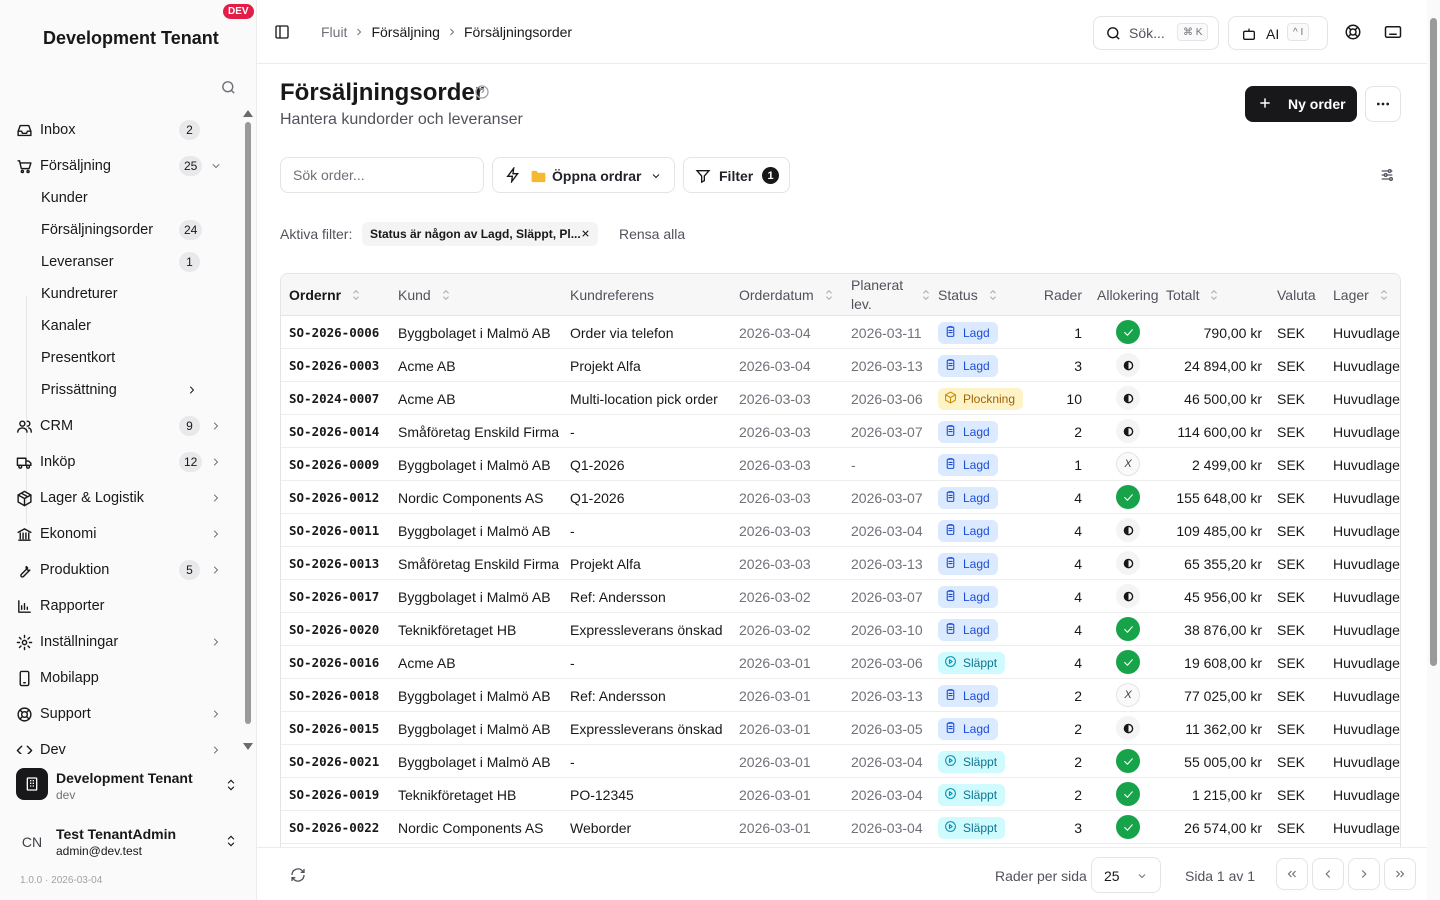 The width and height of the screenshot is (1440, 900). What do you see at coordinates (978, 295) in the screenshot?
I see `column-header: Status` at bounding box center [978, 295].